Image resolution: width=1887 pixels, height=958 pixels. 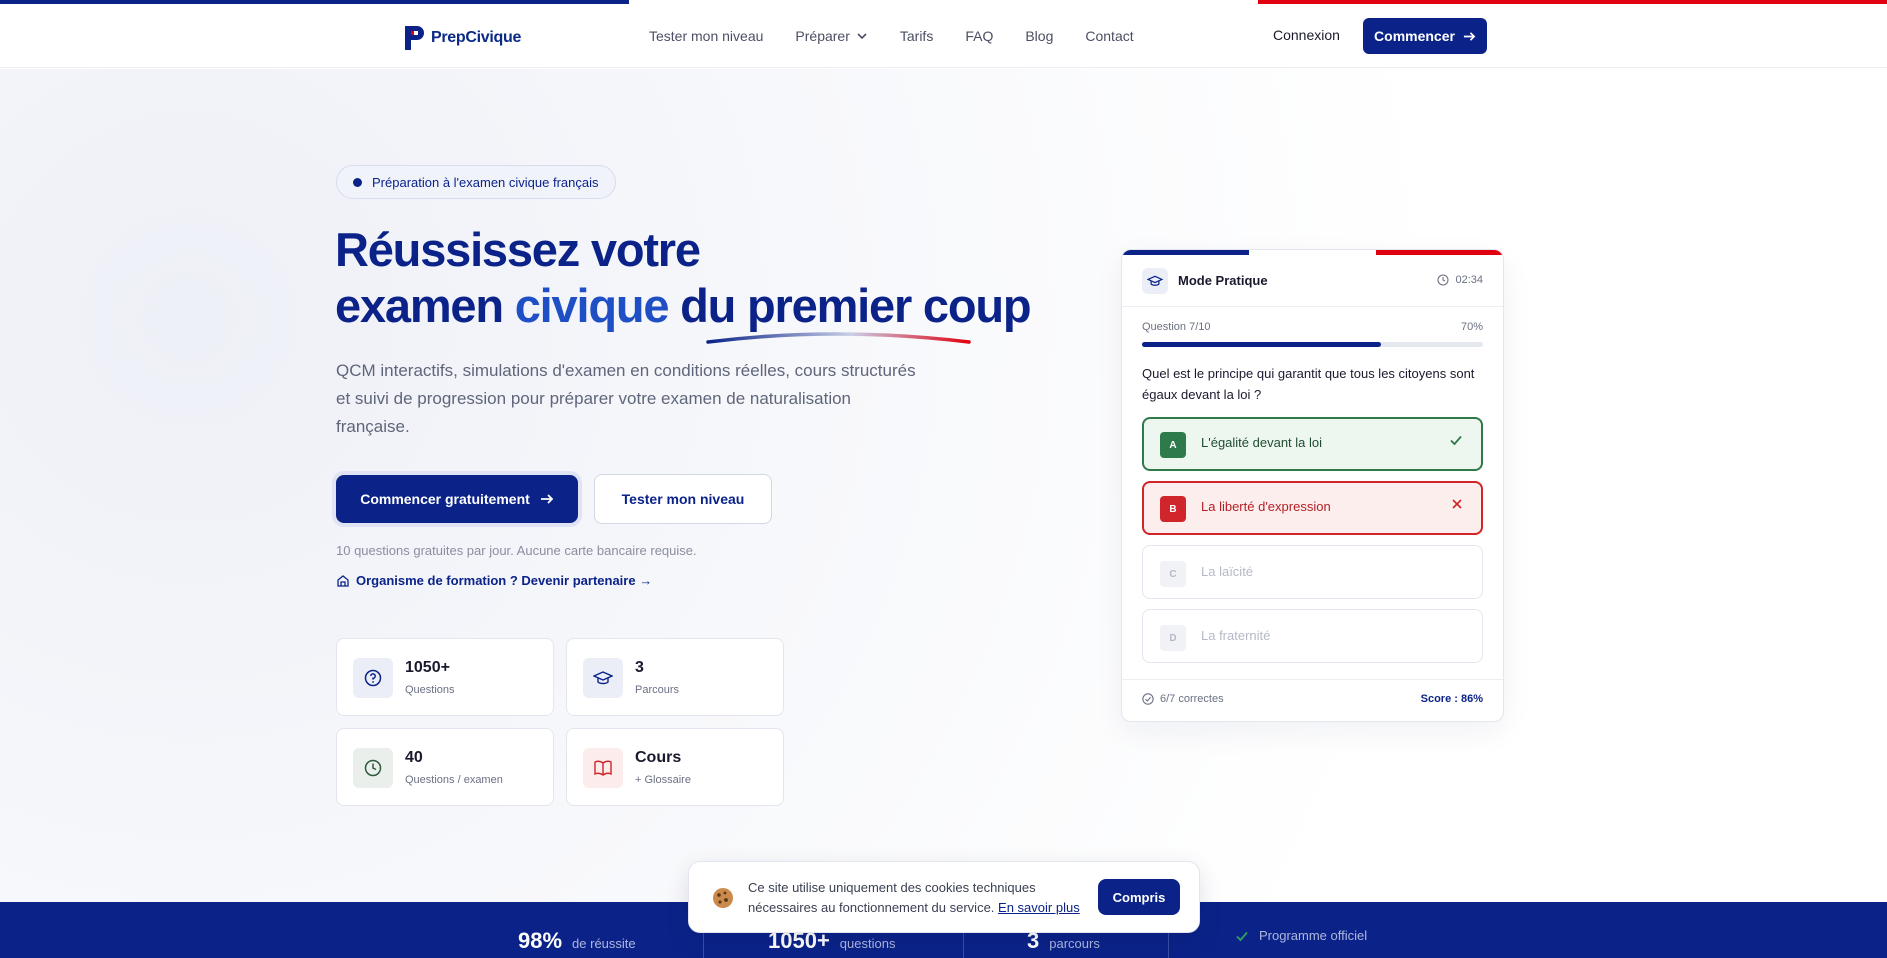 What do you see at coordinates (518, 249) in the screenshot?
I see `hero-title-line1: Réussissez votre` at bounding box center [518, 249].